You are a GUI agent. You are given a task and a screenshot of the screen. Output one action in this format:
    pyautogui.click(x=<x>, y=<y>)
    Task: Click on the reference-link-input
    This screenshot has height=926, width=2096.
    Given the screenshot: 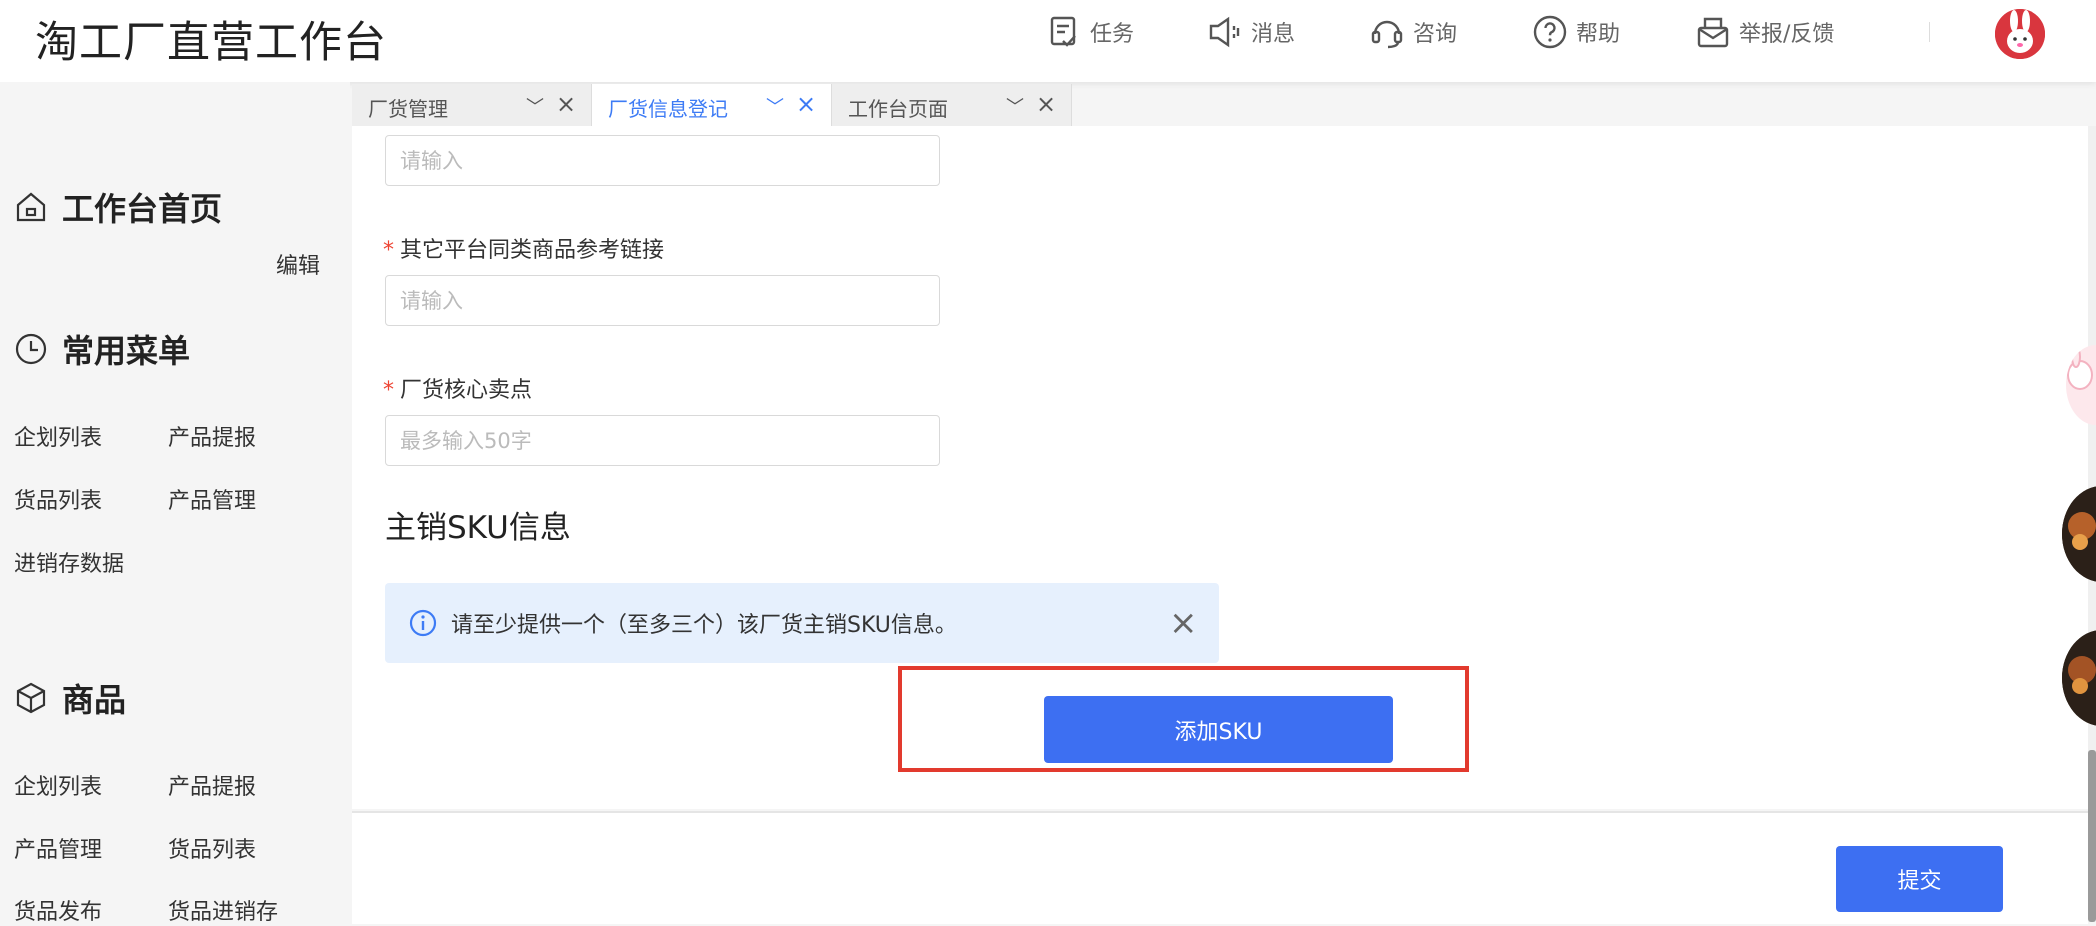 What is the action you would take?
    pyautogui.click(x=662, y=300)
    